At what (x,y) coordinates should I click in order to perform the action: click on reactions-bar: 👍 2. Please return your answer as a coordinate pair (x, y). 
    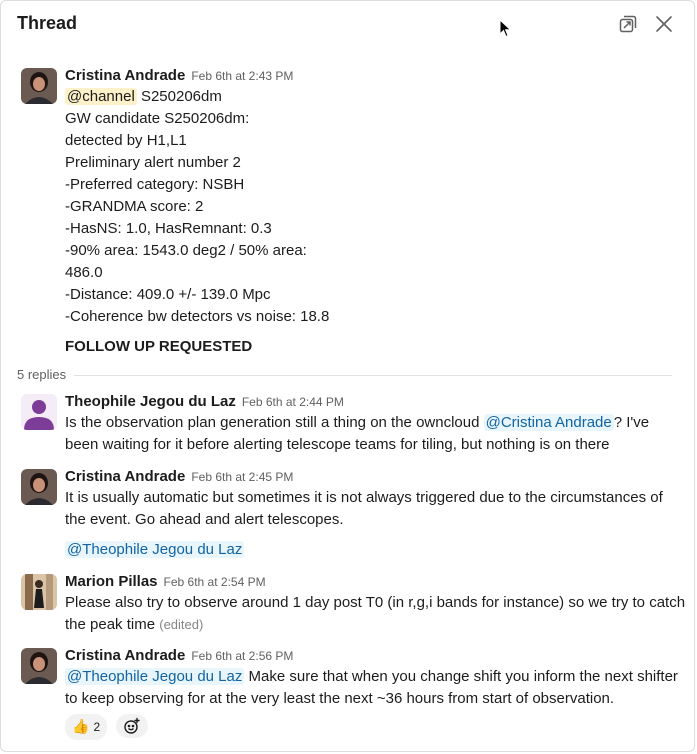
    Looking at the image, I should click on (106, 727).